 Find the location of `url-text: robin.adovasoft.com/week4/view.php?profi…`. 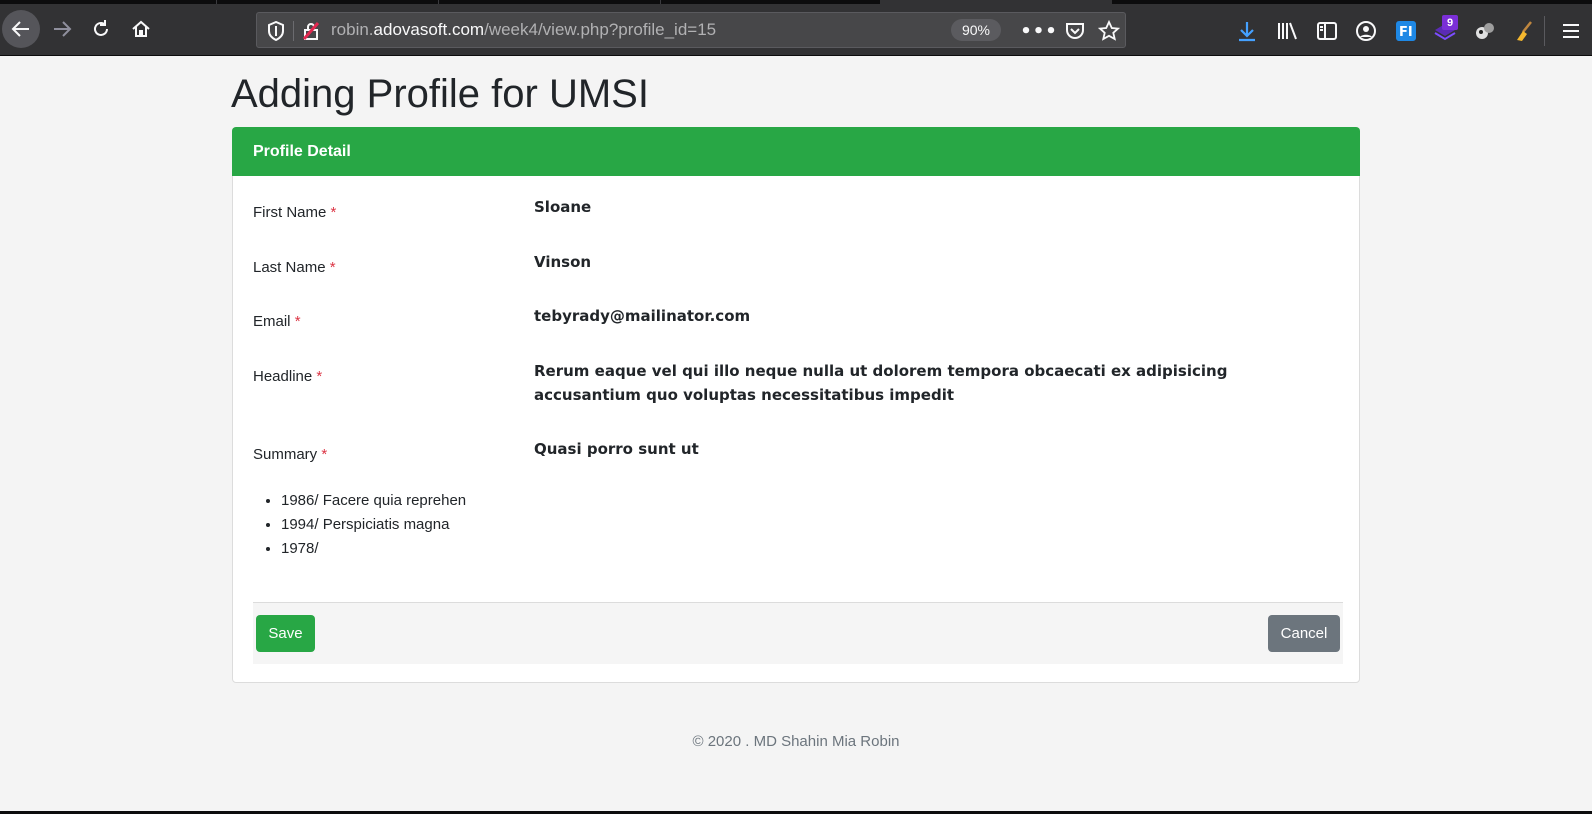

url-text: robin.adovasoft.com/week4/view.php?profi… is located at coordinates (523, 30).